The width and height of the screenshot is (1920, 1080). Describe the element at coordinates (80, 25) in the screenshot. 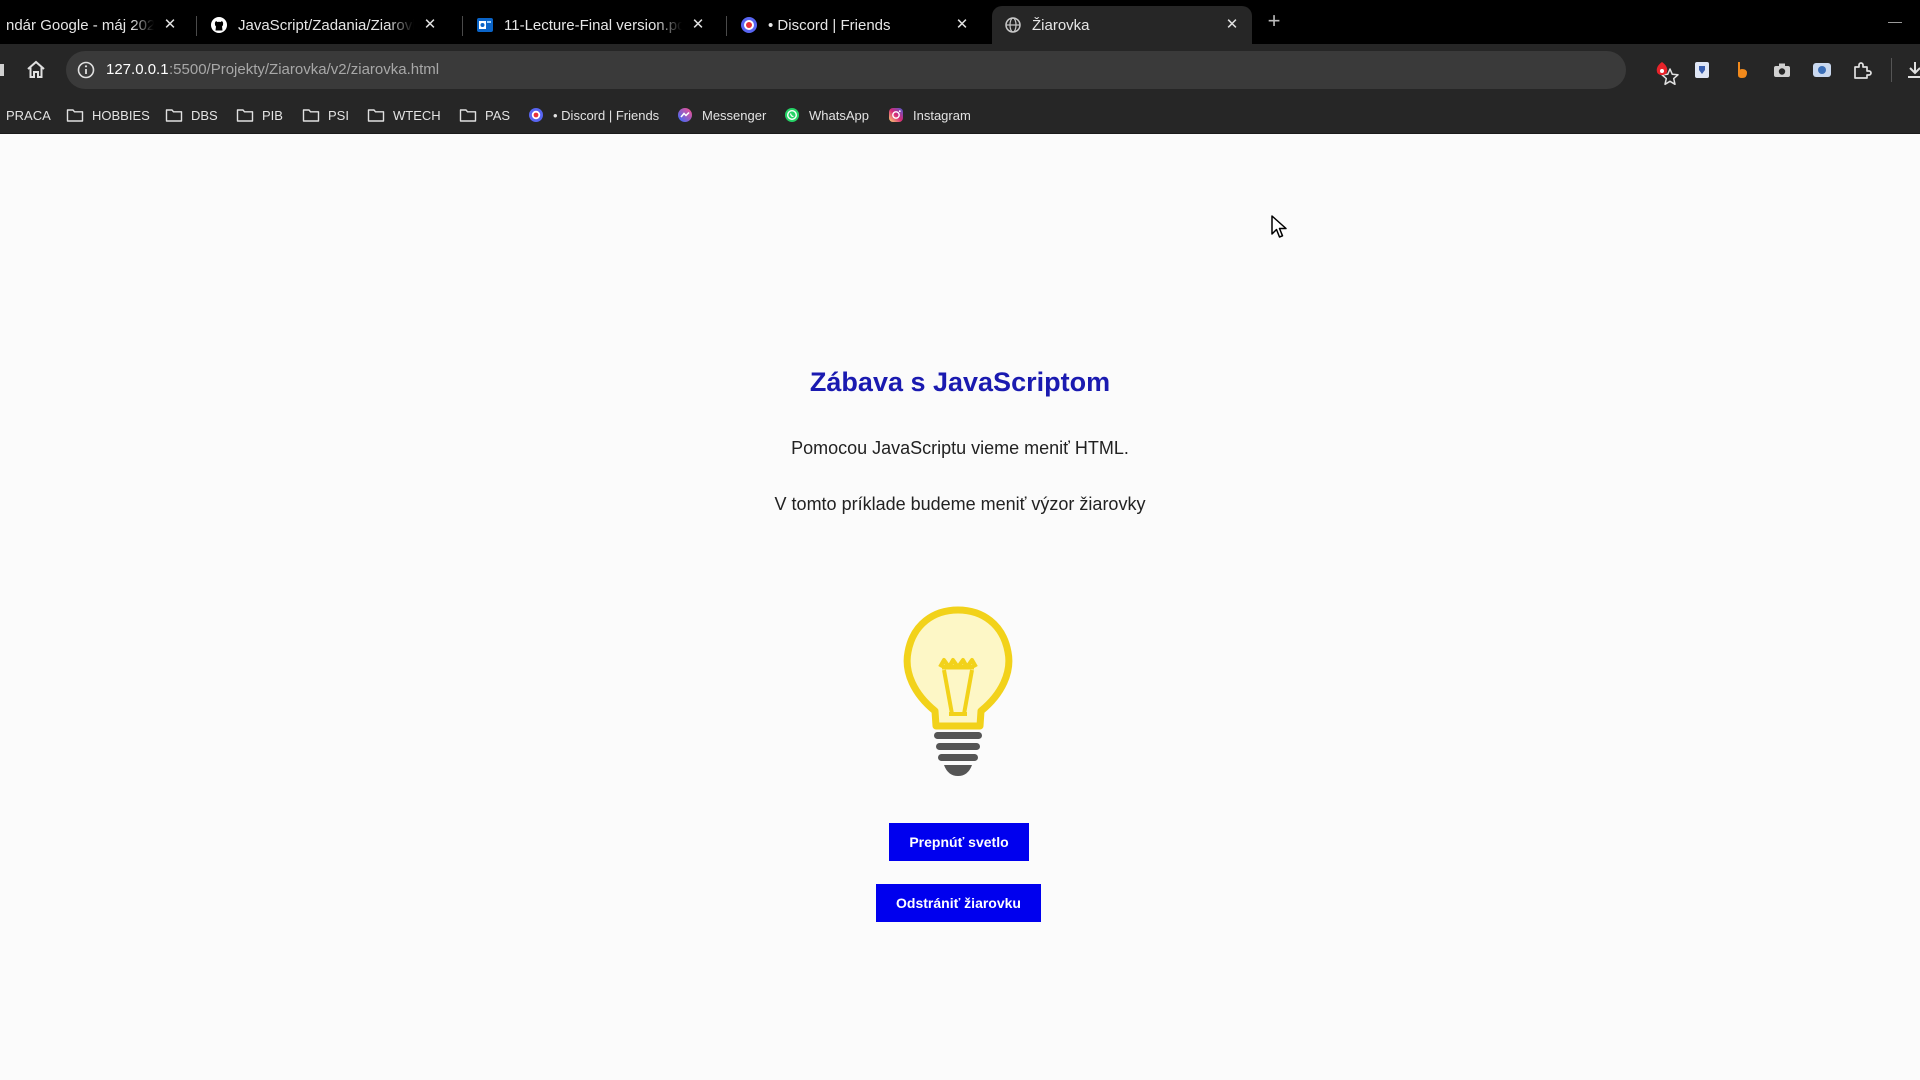

I see `tab-title: ndár Google - máj 2024` at that location.